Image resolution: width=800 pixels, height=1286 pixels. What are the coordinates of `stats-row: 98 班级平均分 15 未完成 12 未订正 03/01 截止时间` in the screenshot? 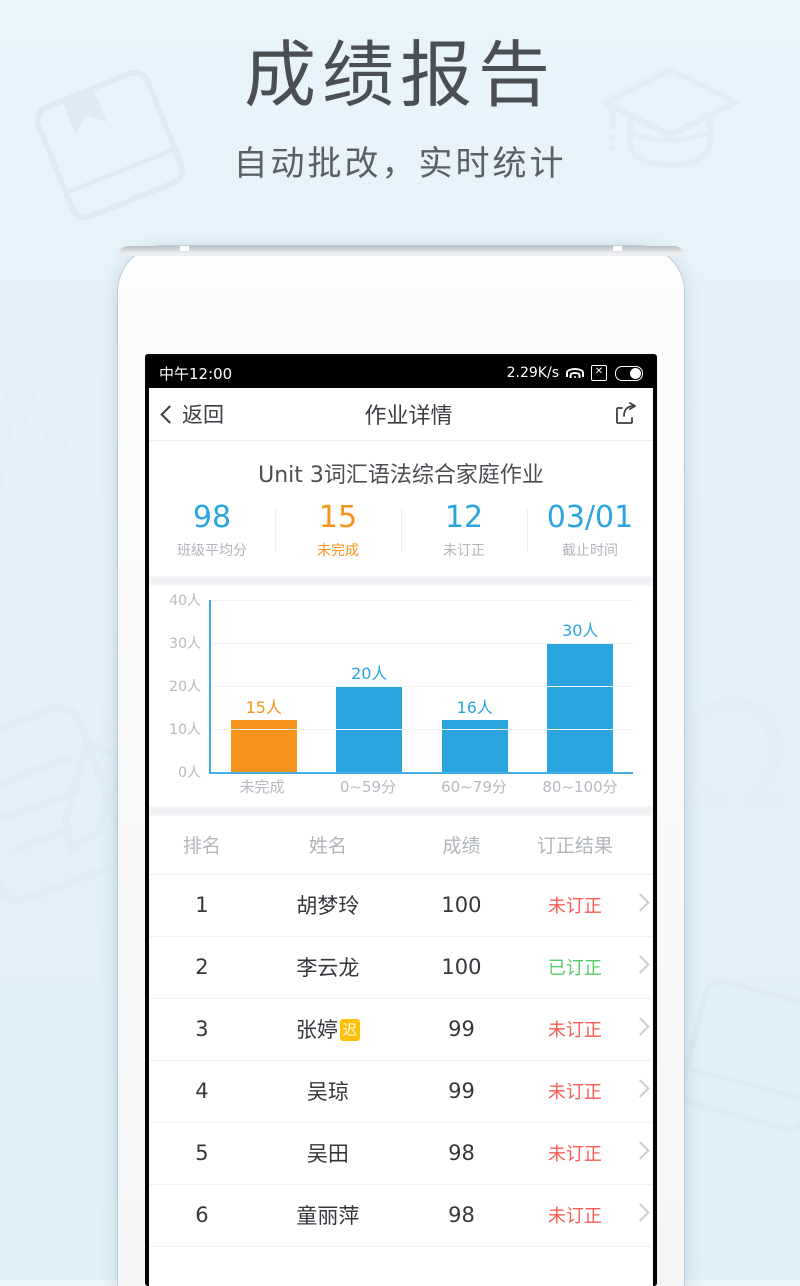 It's located at (401, 534).